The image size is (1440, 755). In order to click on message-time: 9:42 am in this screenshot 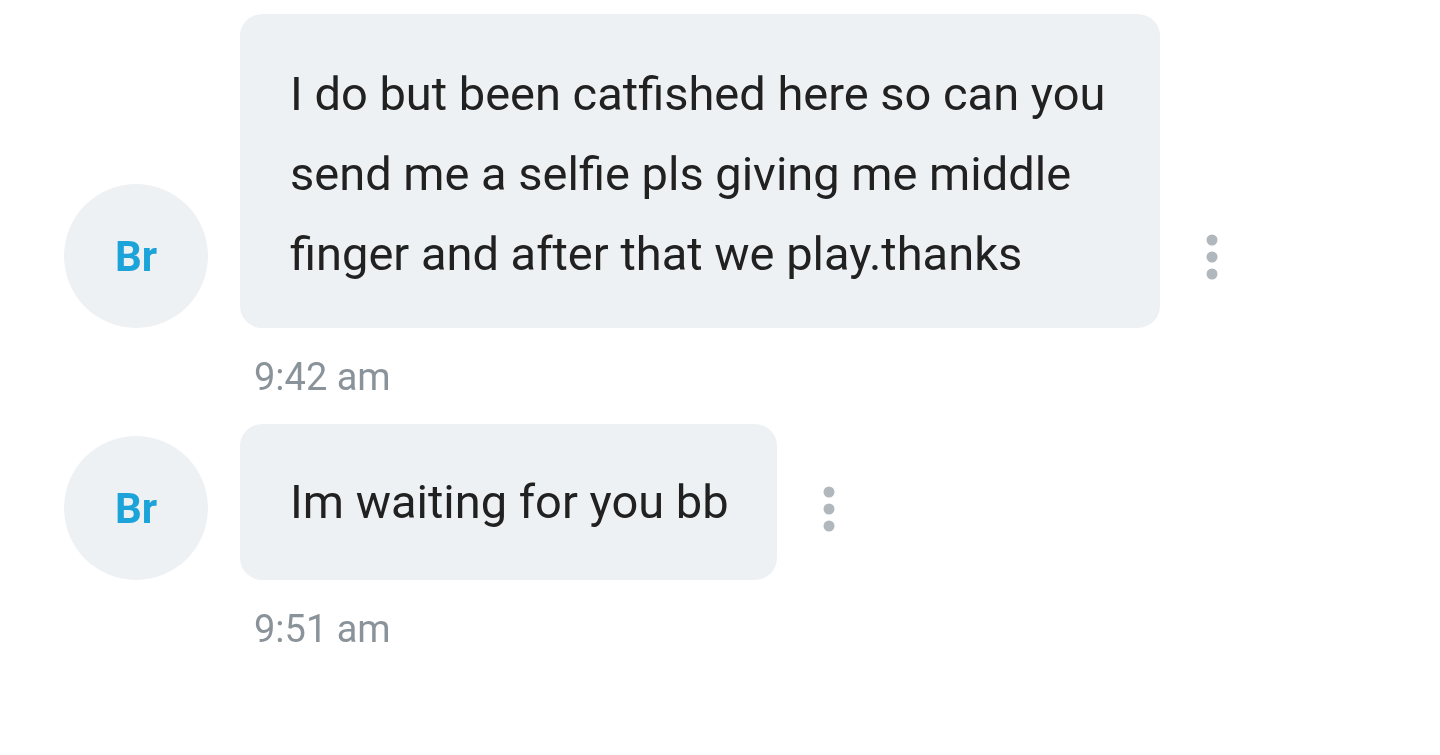, I will do `click(323, 377)`.